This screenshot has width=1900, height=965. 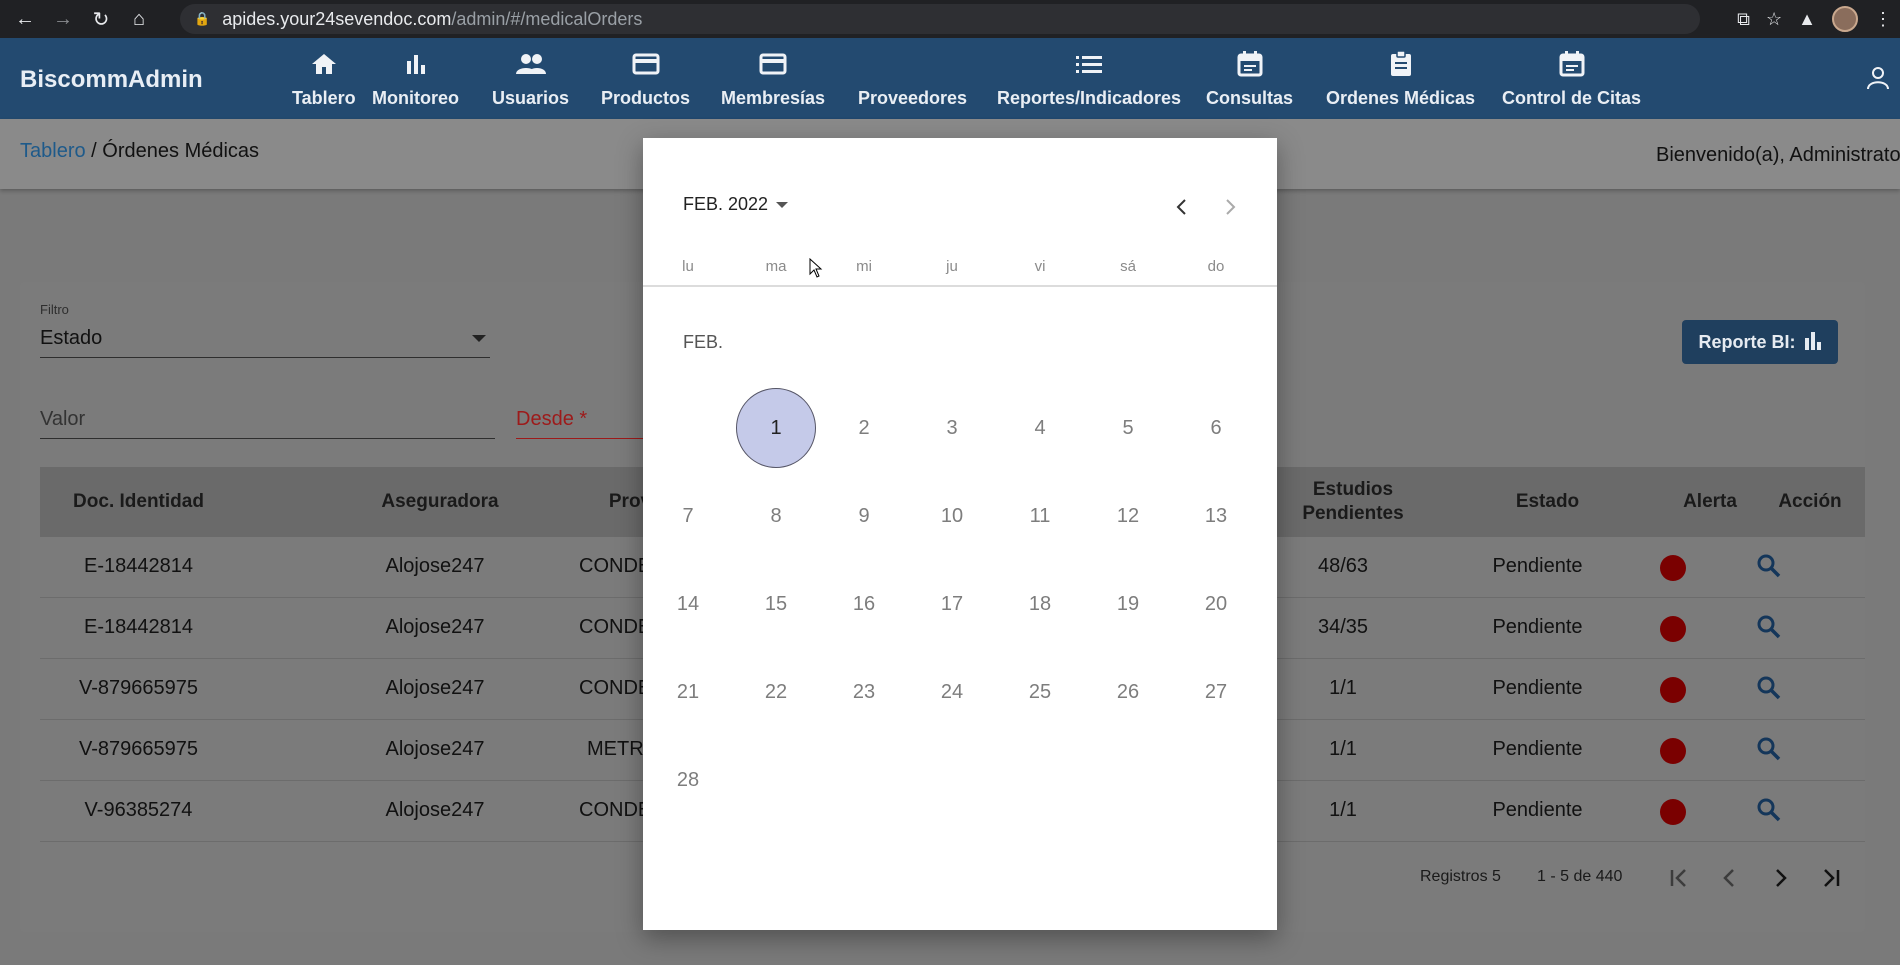 What do you see at coordinates (551, 419) in the screenshot?
I see `desde-date-input: Desde *` at bounding box center [551, 419].